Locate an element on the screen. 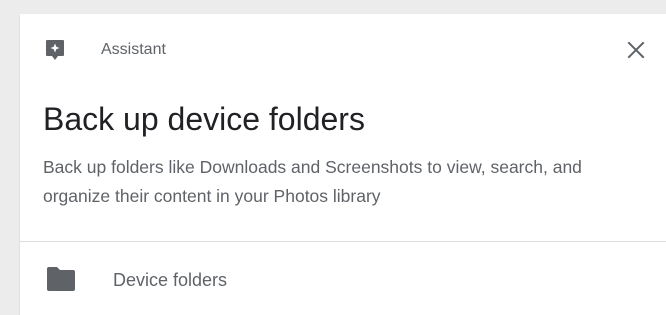 The image size is (666, 315). folder-icon is located at coordinates (61, 279).